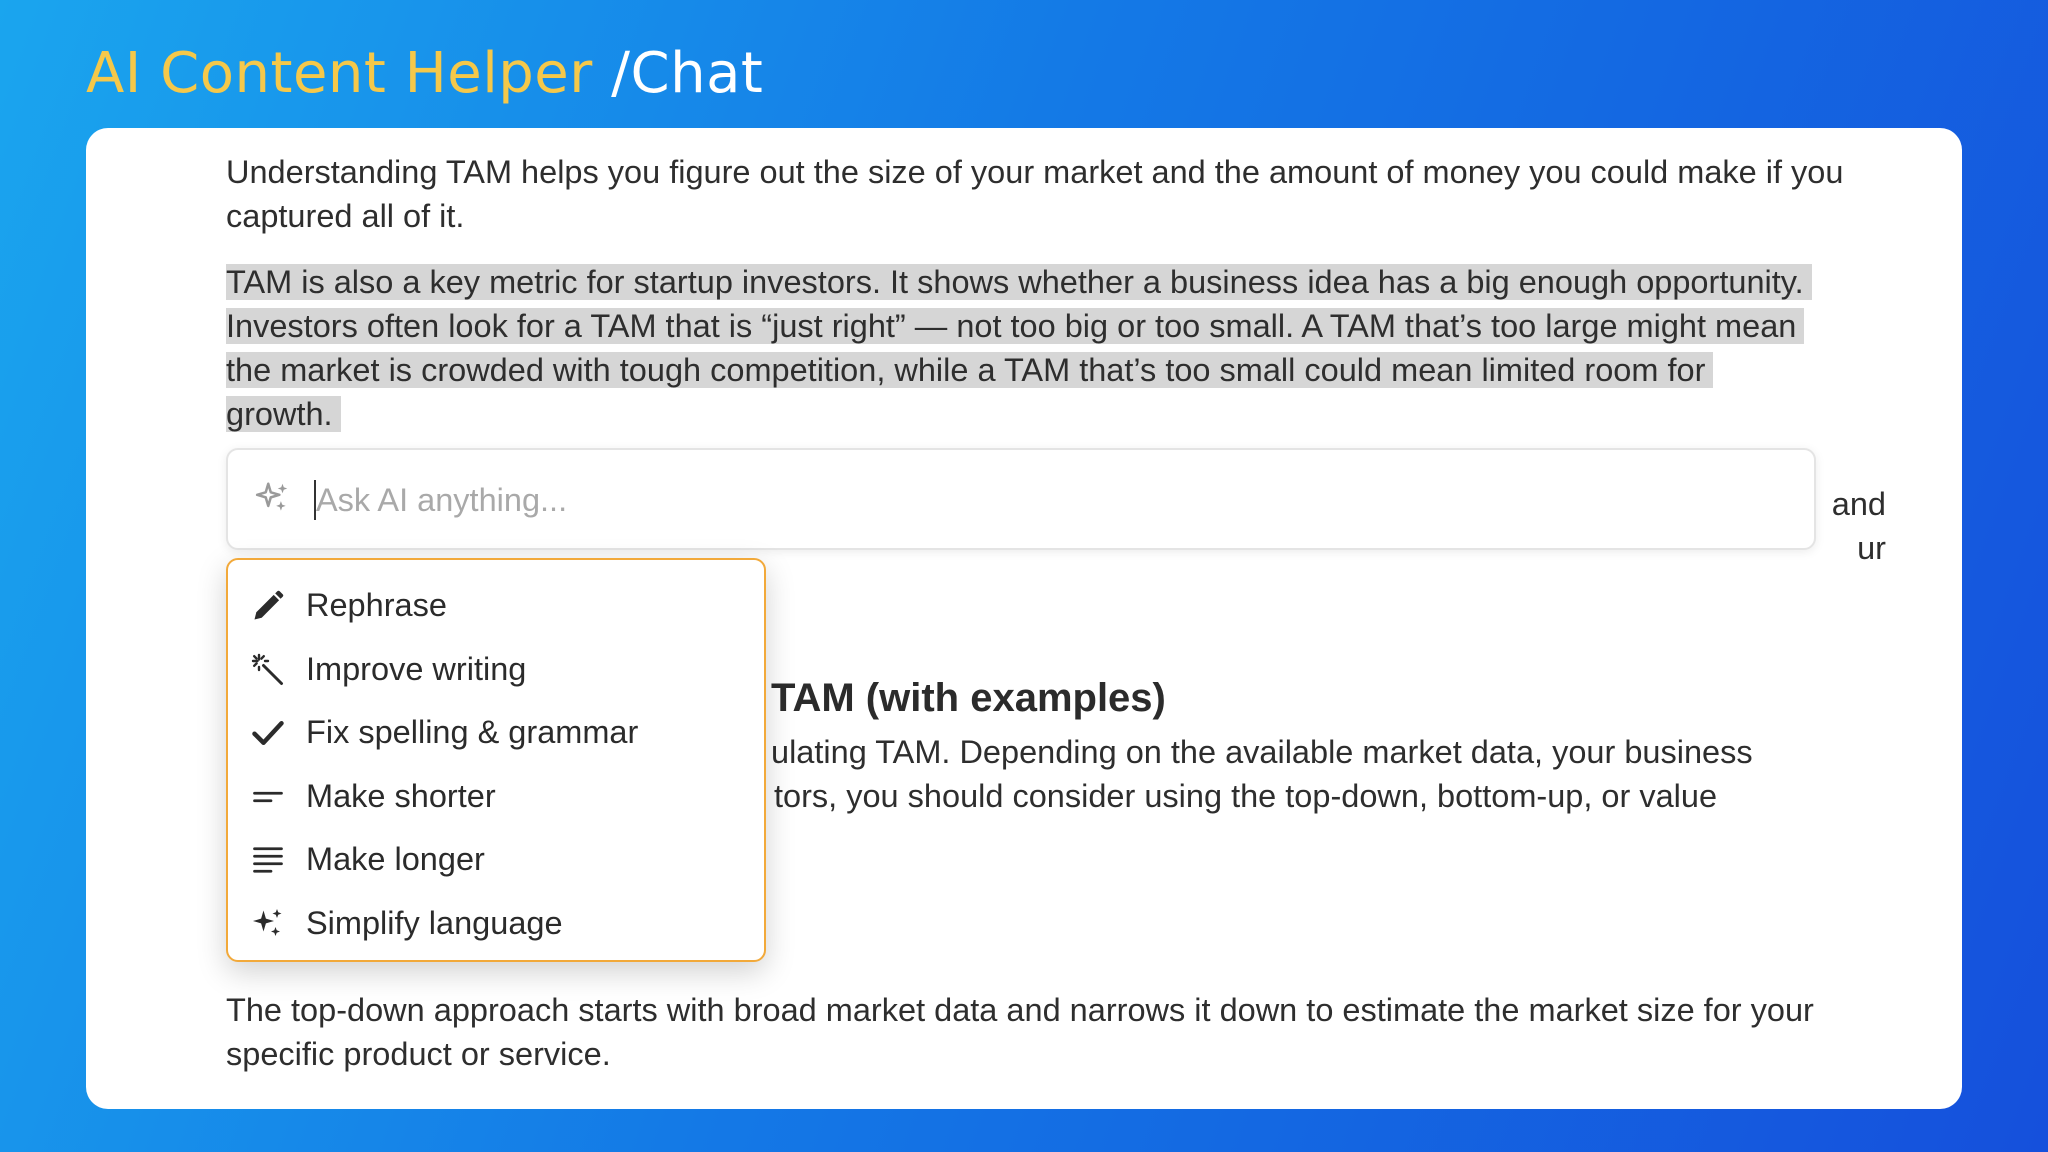  I want to click on menu-item-fix-spelling: Fix spelling & grammar, so click(496, 733).